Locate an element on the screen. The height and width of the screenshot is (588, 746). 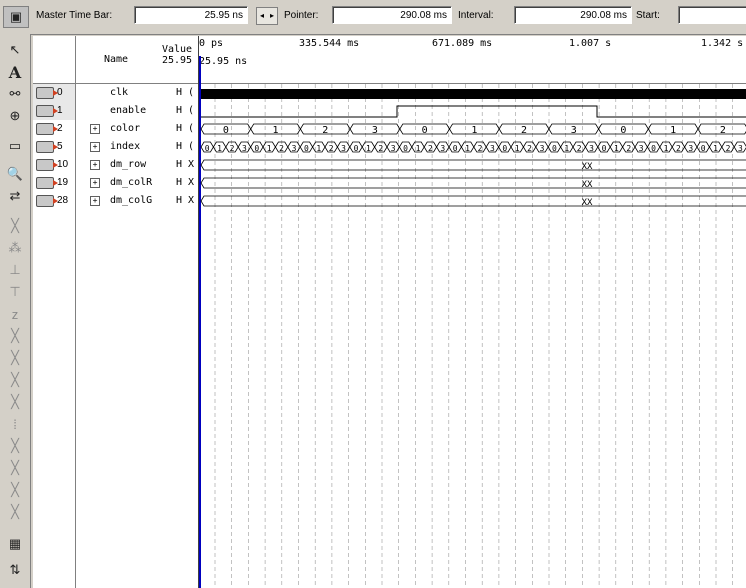
value-header-time: 25.95 is located at coordinates (177, 60).